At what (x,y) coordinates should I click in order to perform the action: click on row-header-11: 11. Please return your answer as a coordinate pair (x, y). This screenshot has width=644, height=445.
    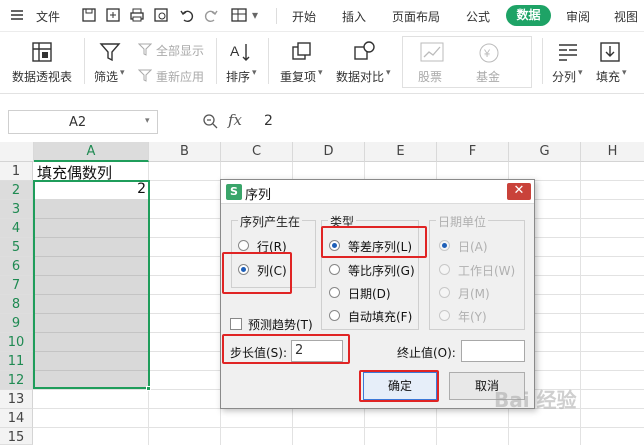
    Looking at the image, I should click on (16, 361).